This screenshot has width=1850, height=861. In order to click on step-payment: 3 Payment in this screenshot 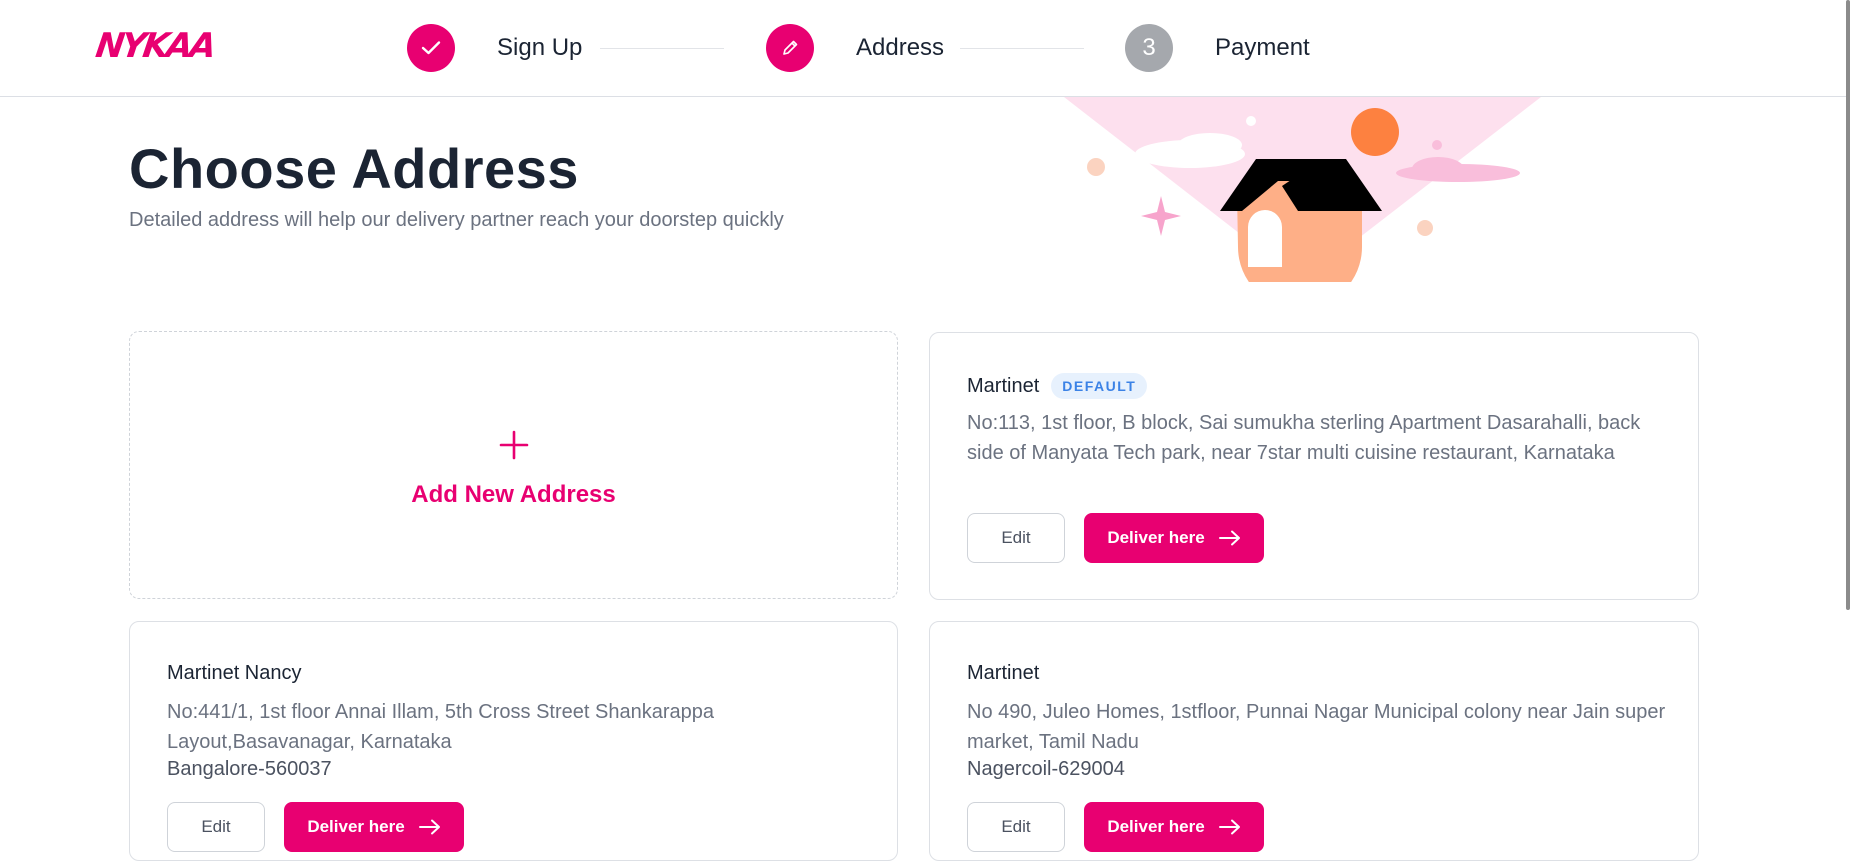, I will do `click(1217, 48)`.